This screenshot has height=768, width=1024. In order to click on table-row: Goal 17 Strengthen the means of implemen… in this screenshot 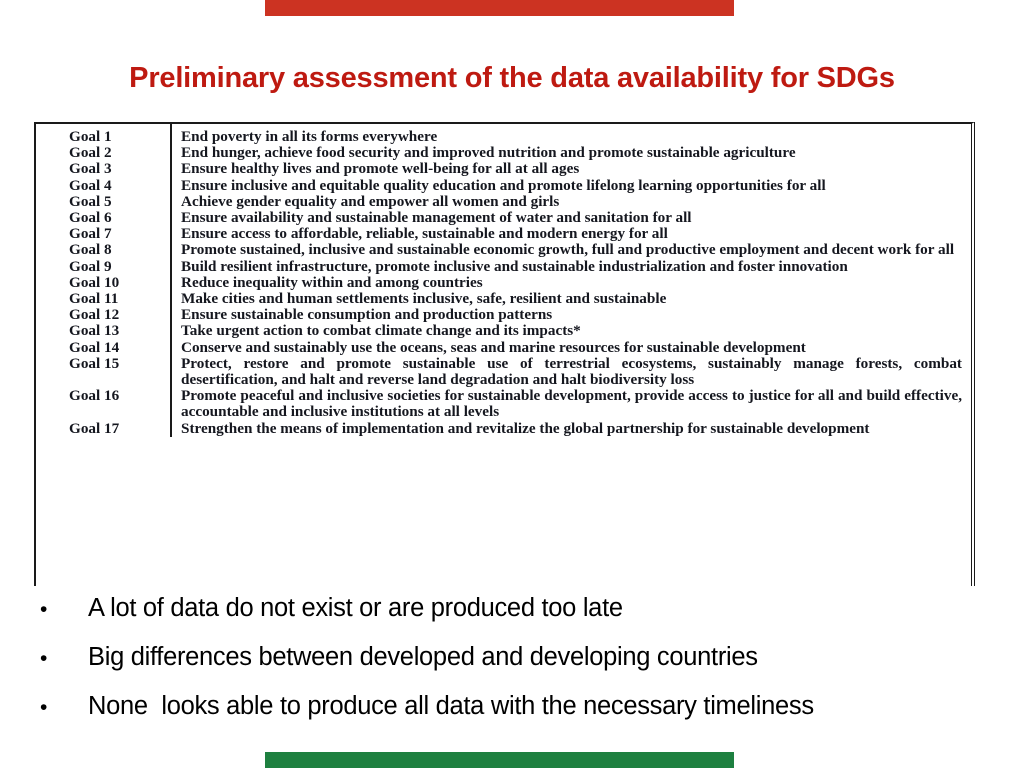, I will do `click(503, 428)`.